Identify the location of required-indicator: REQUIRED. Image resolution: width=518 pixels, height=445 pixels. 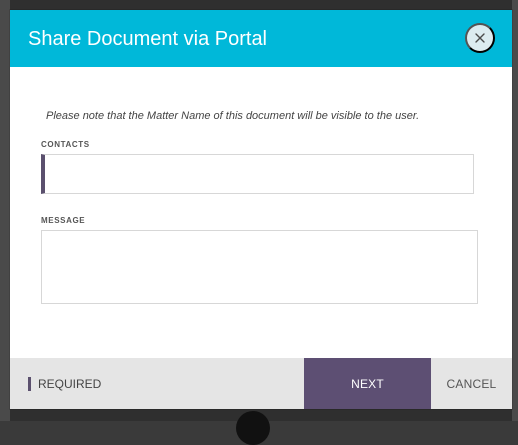
(64, 384).